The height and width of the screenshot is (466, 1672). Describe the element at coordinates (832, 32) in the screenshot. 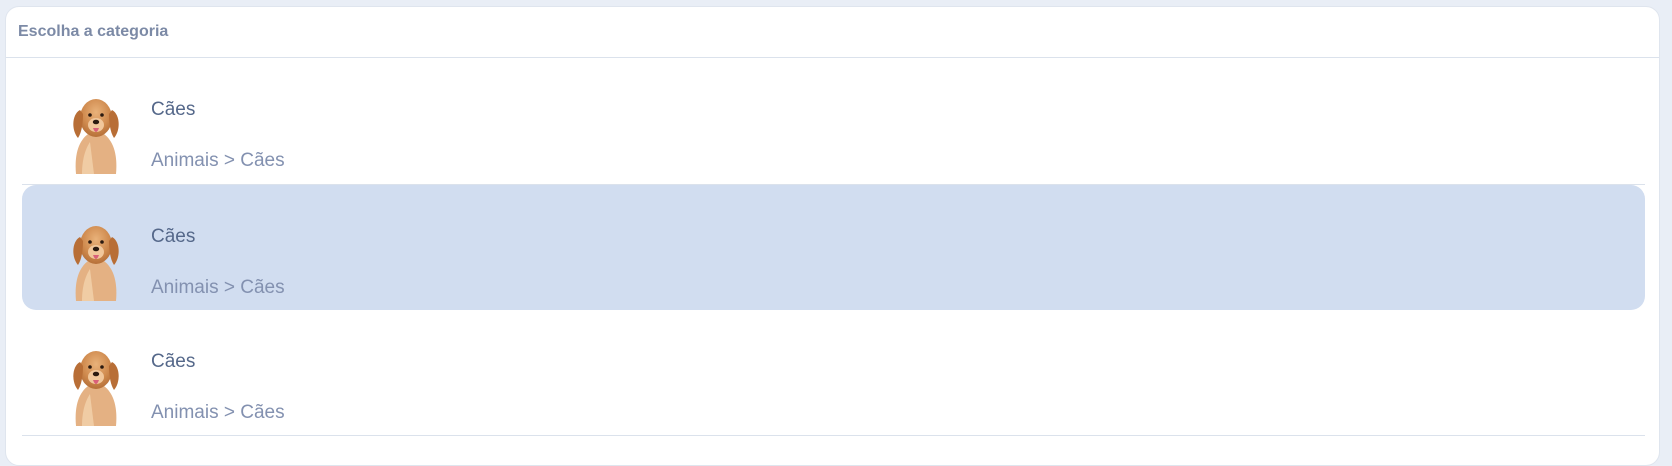

I see `panel-title: Escolha a categoria` at that location.